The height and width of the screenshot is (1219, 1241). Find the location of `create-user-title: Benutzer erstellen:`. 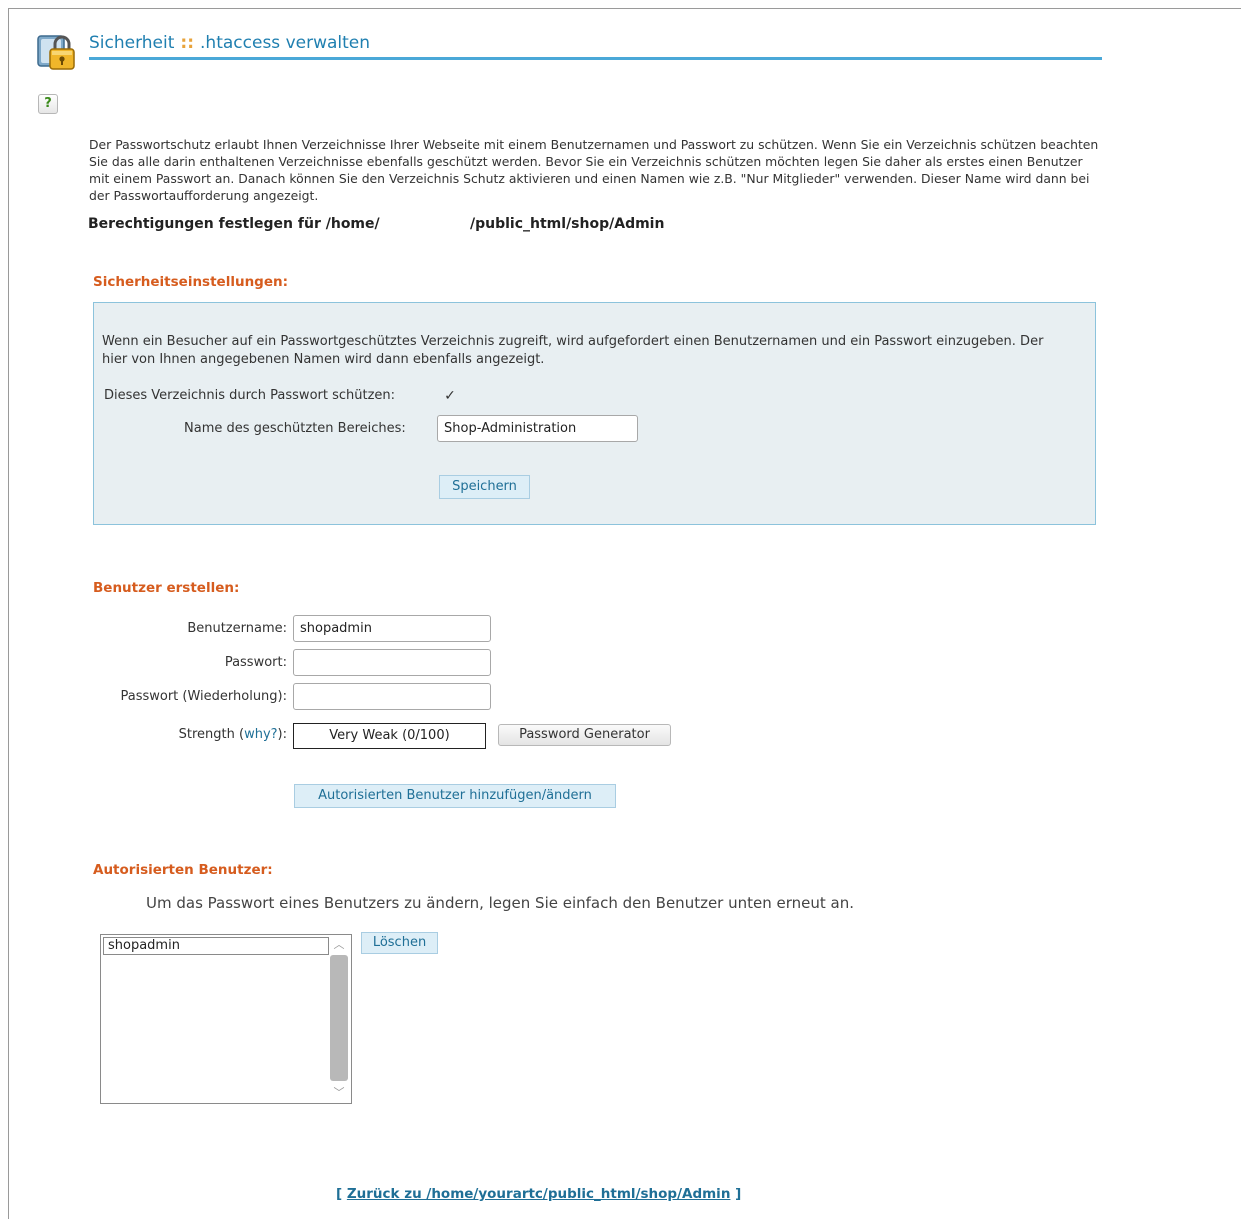

create-user-title: Benutzer erstellen: is located at coordinates (166, 588).